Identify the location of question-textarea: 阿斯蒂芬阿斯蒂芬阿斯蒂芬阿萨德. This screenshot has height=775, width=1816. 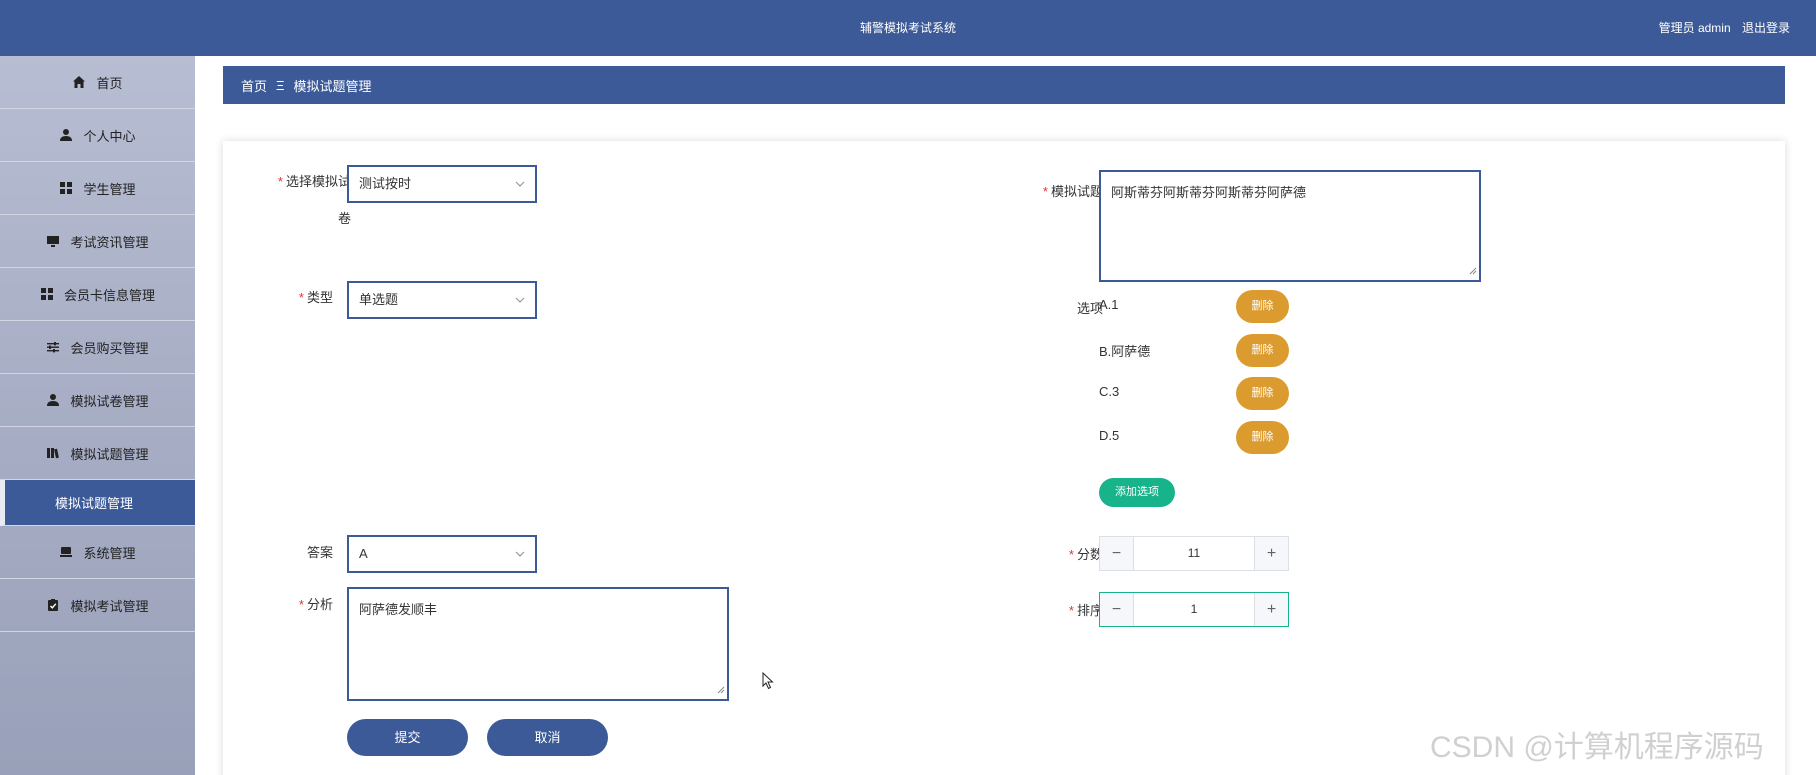
(1290, 226).